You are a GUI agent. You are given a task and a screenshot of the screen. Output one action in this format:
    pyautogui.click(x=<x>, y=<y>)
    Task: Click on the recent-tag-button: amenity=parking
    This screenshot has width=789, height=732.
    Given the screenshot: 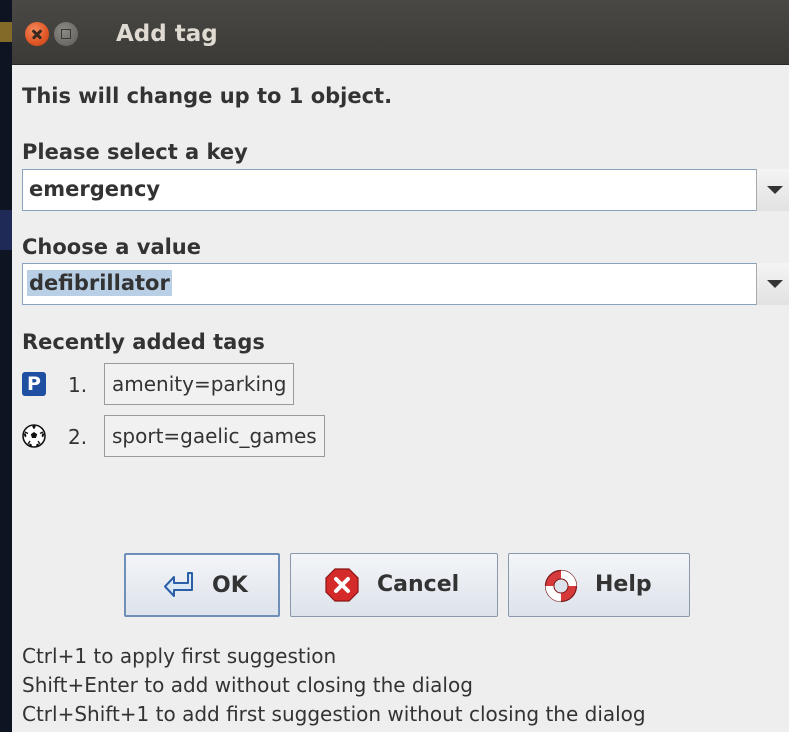 What is the action you would take?
    pyautogui.click(x=199, y=384)
    